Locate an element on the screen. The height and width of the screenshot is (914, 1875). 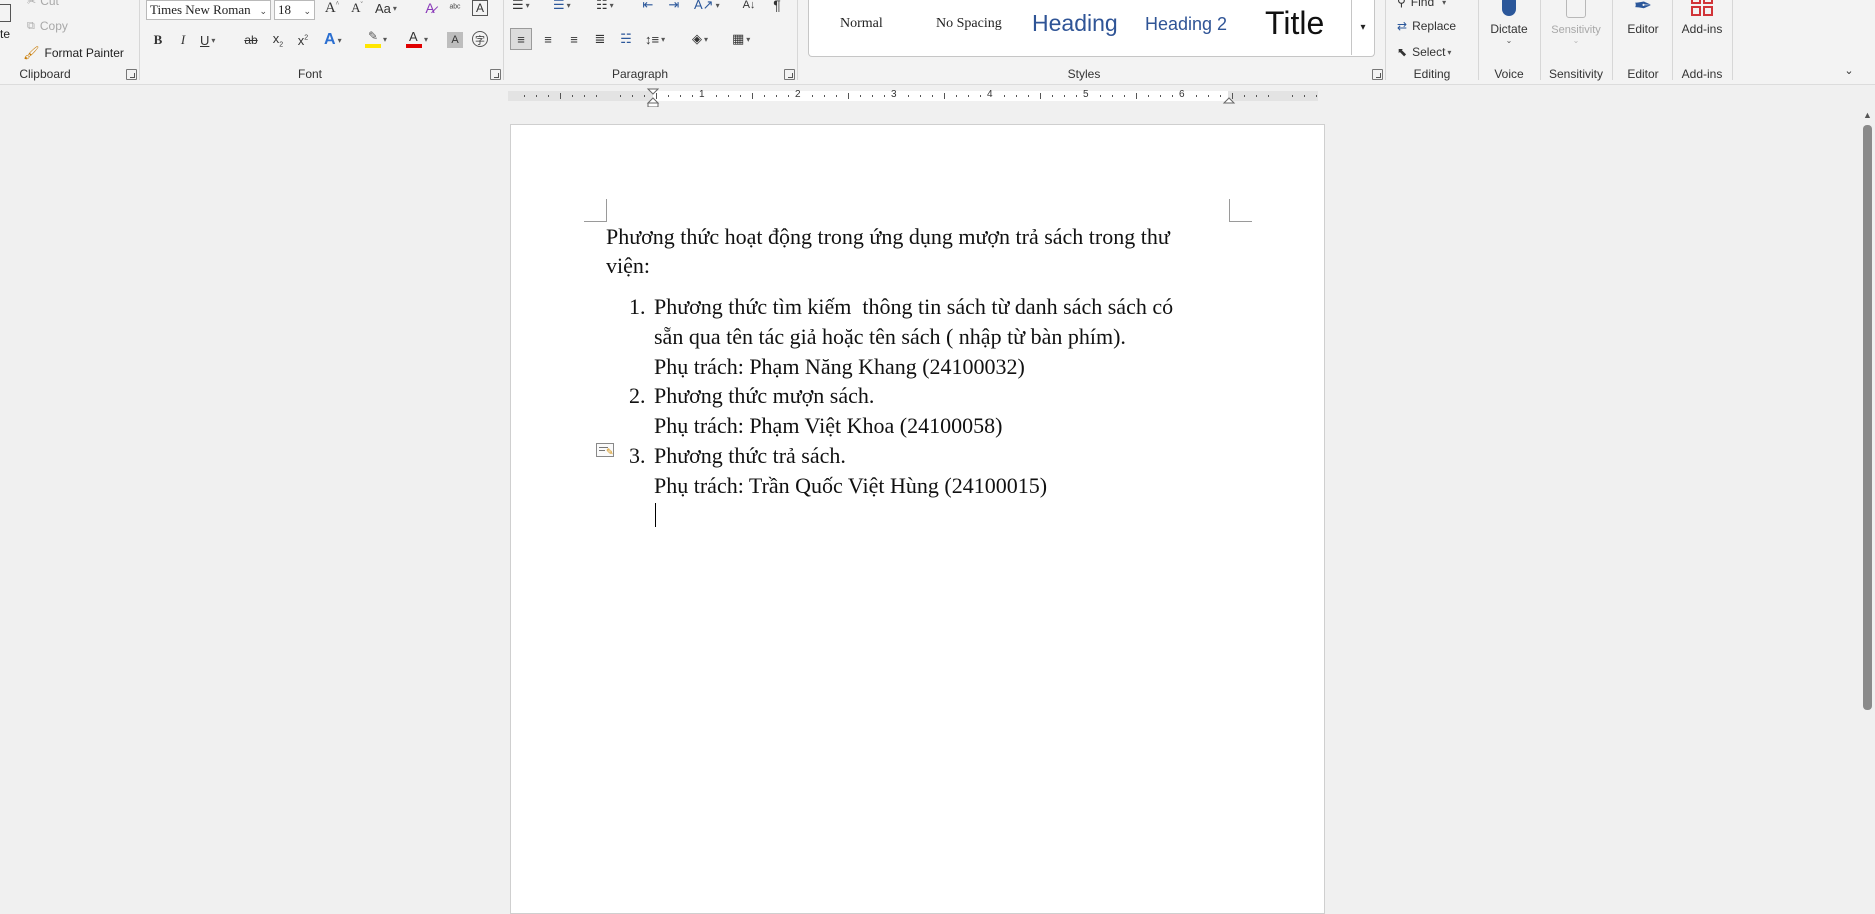
scroll-up-arrow-icon: ▲ is located at coordinates (1867, 115).